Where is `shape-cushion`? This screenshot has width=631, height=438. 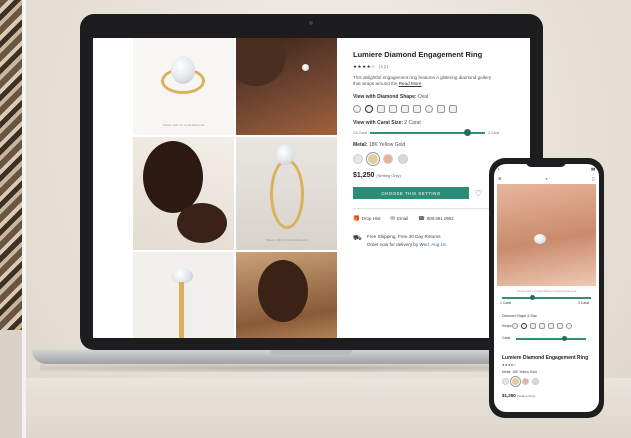 shape-cushion is located at coordinates (381, 109).